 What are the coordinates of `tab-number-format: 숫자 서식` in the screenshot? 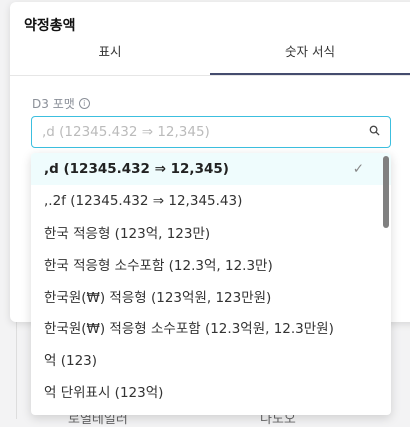 It's located at (310, 56).